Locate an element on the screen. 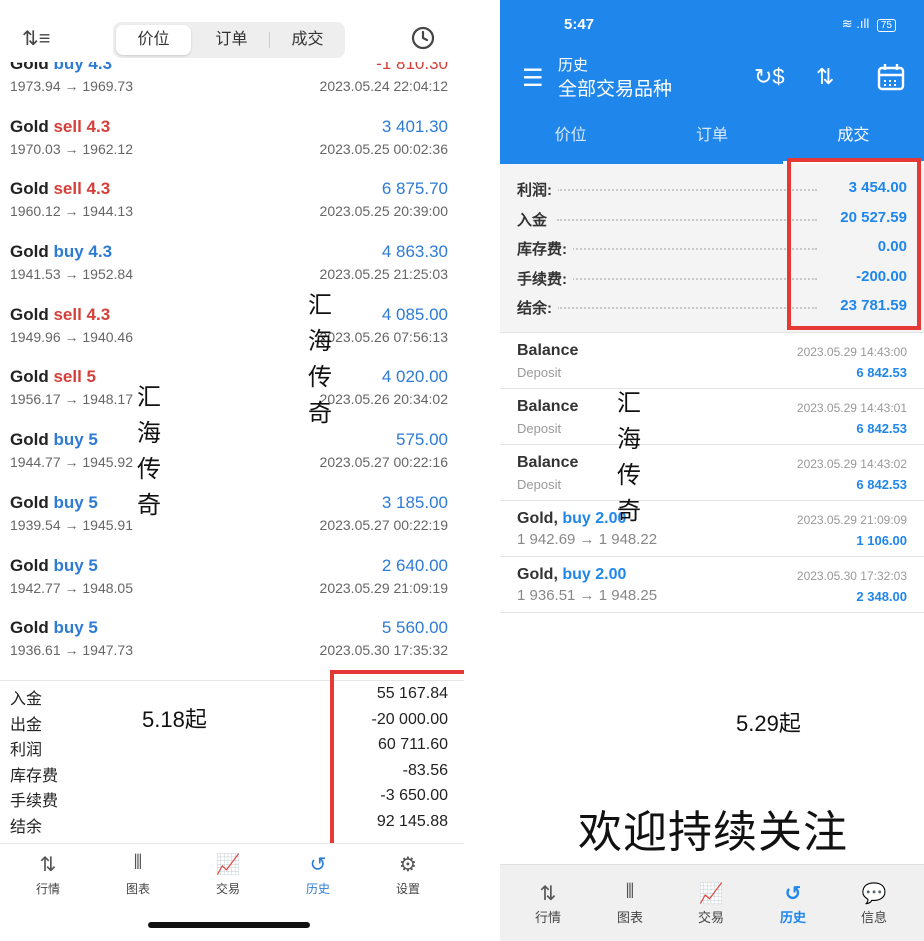 The height and width of the screenshot is (941, 924). trade-symbol: Gold sell 5 is located at coordinates (53, 377).